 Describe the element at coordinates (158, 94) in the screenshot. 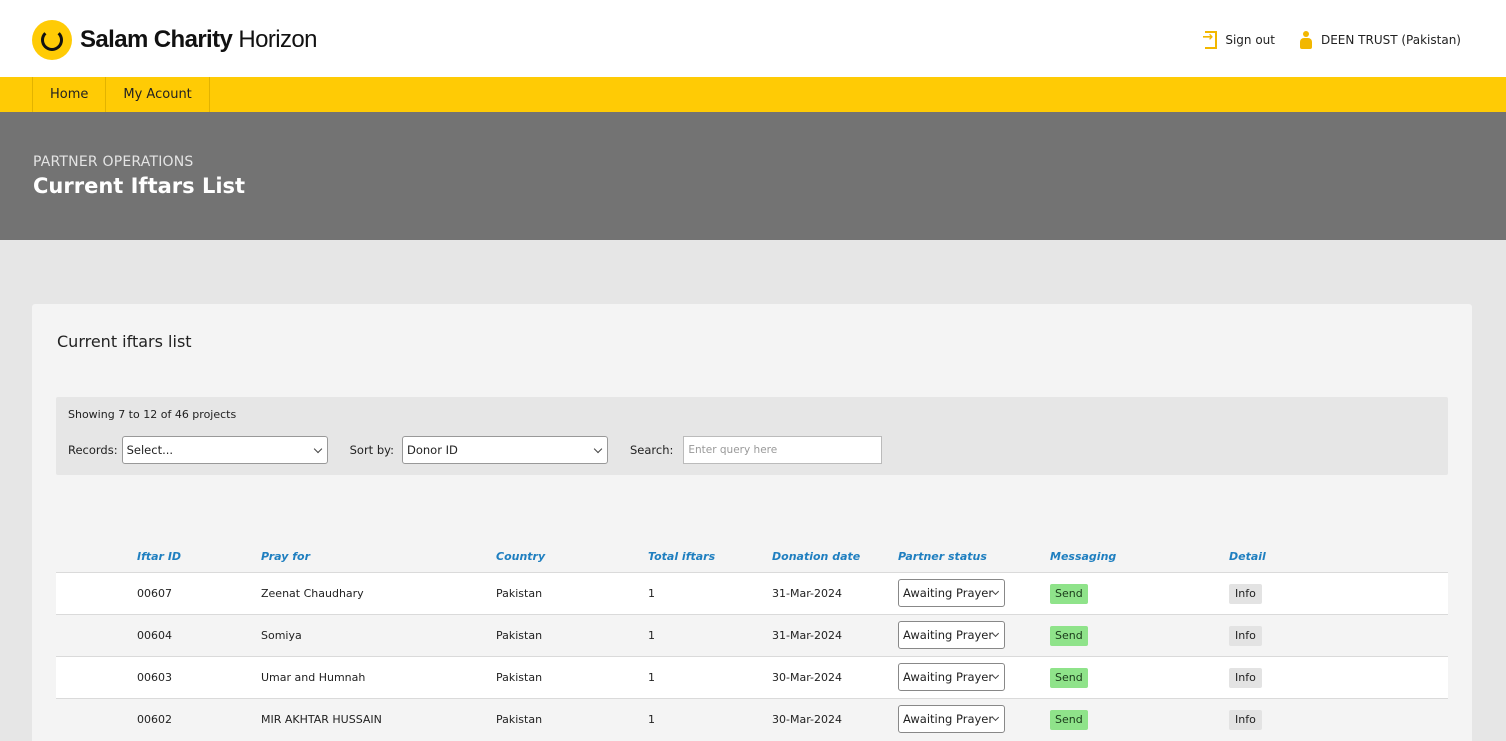

I see `nav-item-my-account: My Acount` at that location.